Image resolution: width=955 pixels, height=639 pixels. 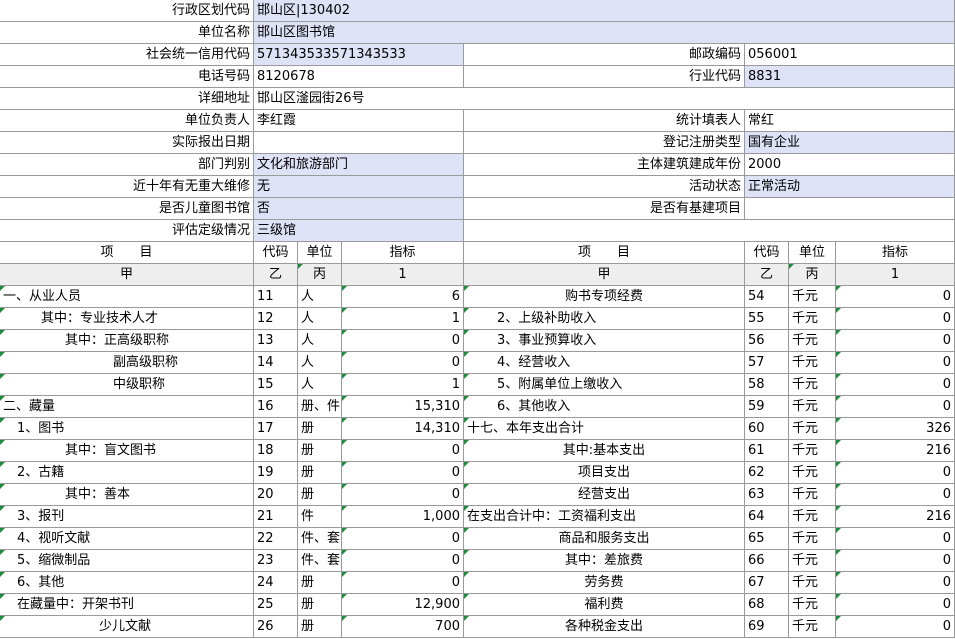 What do you see at coordinates (276, 363) in the screenshot?
I see `table-row-code: 14` at bounding box center [276, 363].